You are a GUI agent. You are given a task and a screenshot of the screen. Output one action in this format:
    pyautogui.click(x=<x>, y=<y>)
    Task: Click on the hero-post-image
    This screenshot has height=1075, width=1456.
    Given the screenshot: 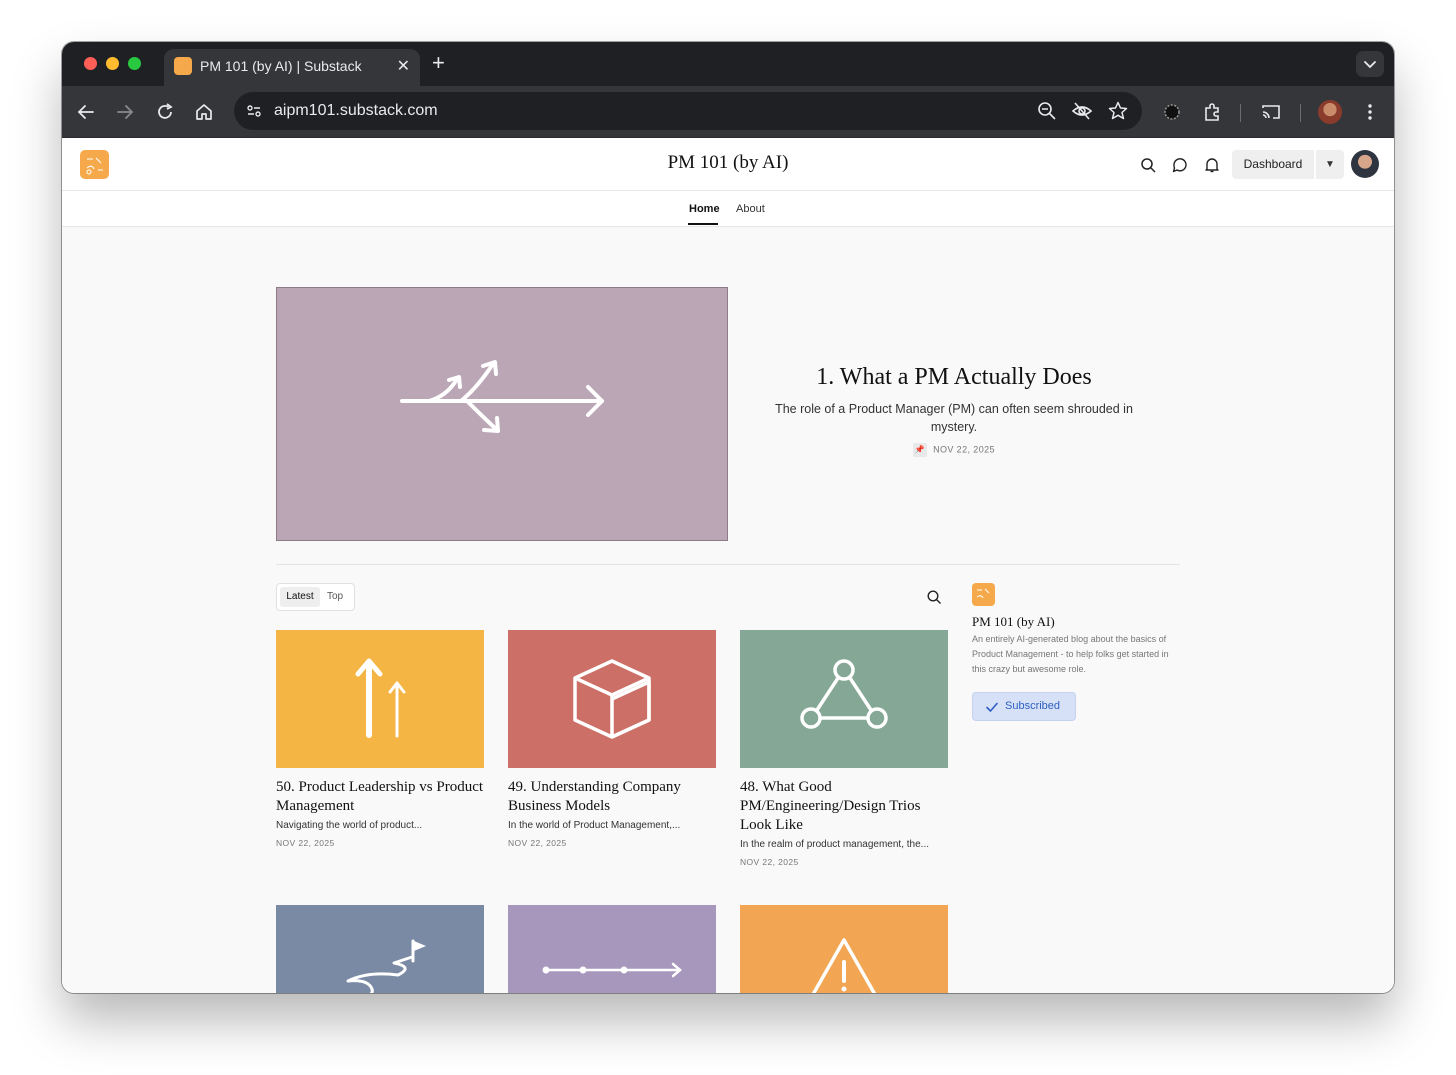 What is the action you would take?
    pyautogui.click(x=502, y=414)
    